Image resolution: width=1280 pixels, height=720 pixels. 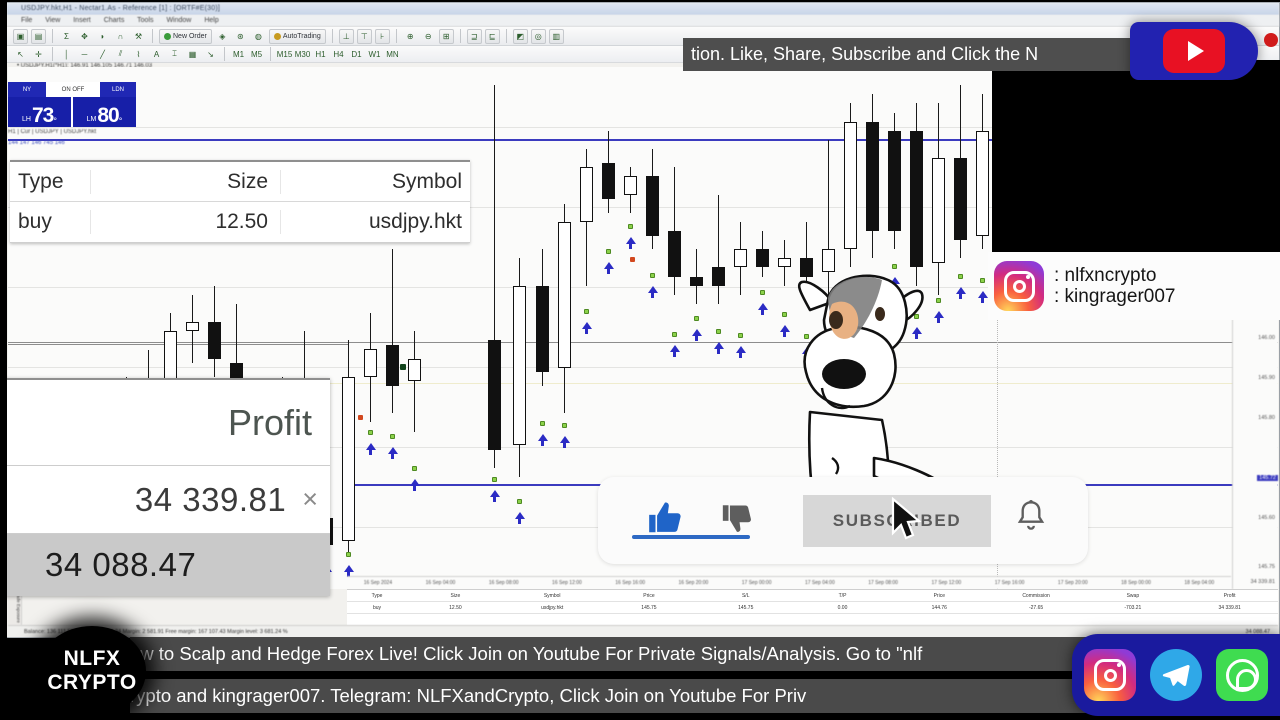 What do you see at coordinates (84, 36) in the screenshot?
I see `data-window-icon: ✥` at bounding box center [84, 36].